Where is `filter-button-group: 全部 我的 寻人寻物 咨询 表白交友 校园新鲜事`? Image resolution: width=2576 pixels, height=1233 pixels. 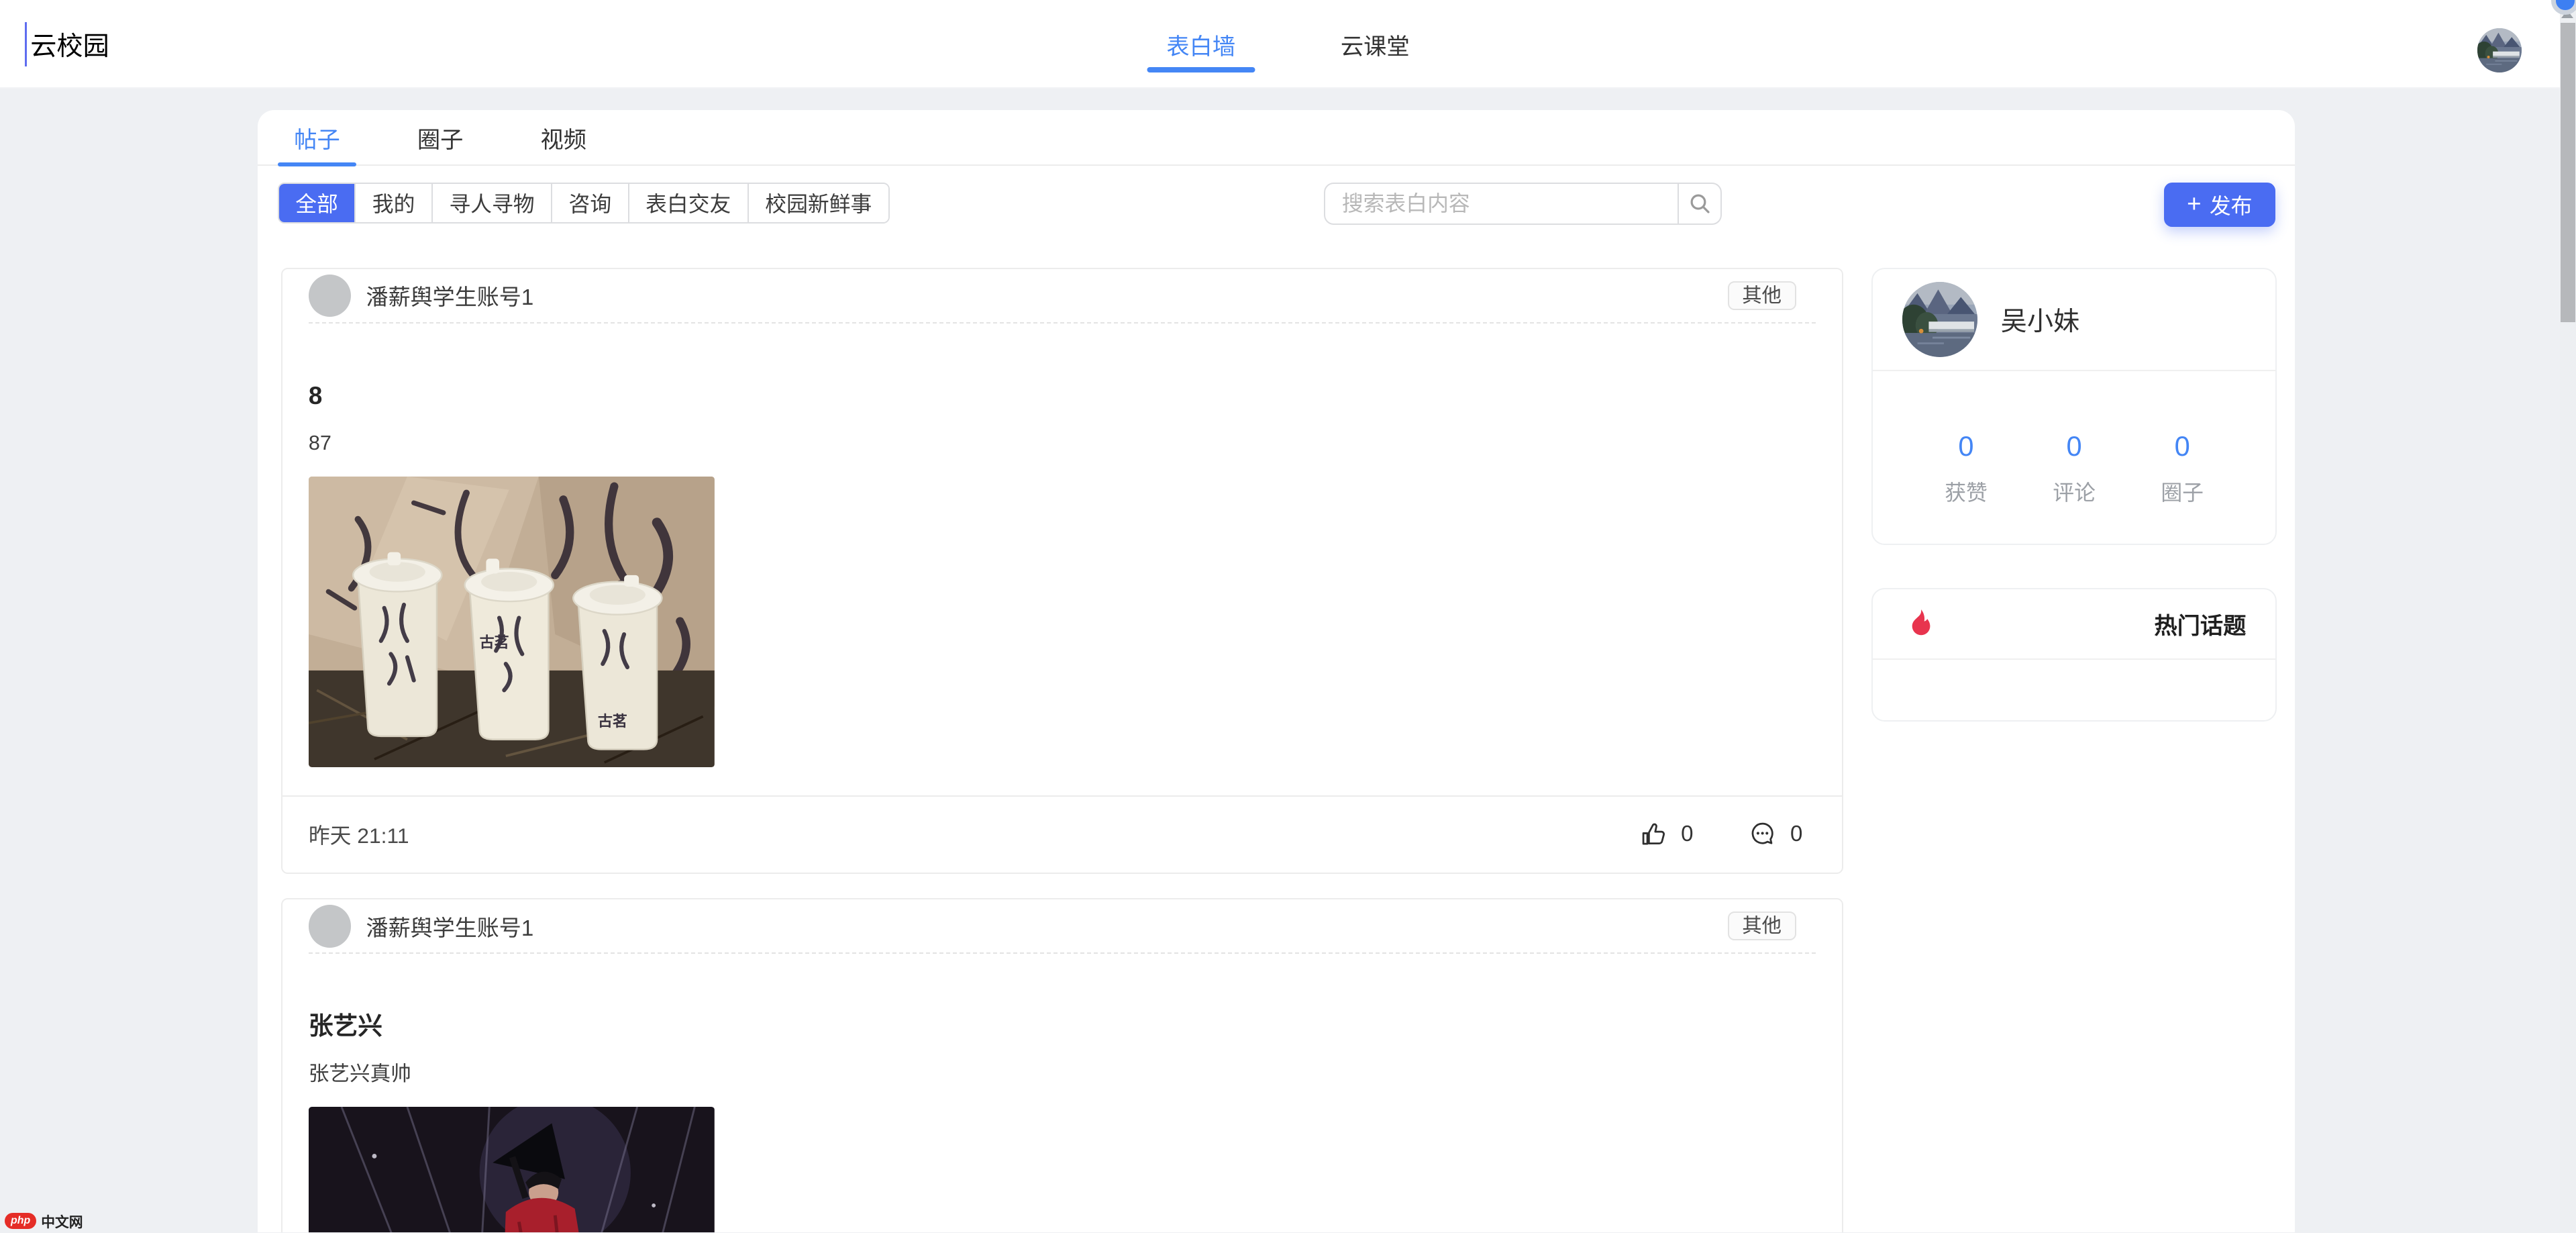 filter-button-group: 全部 我的 寻人寻物 咨询 表白交友 校园新鲜事 is located at coordinates (583, 203).